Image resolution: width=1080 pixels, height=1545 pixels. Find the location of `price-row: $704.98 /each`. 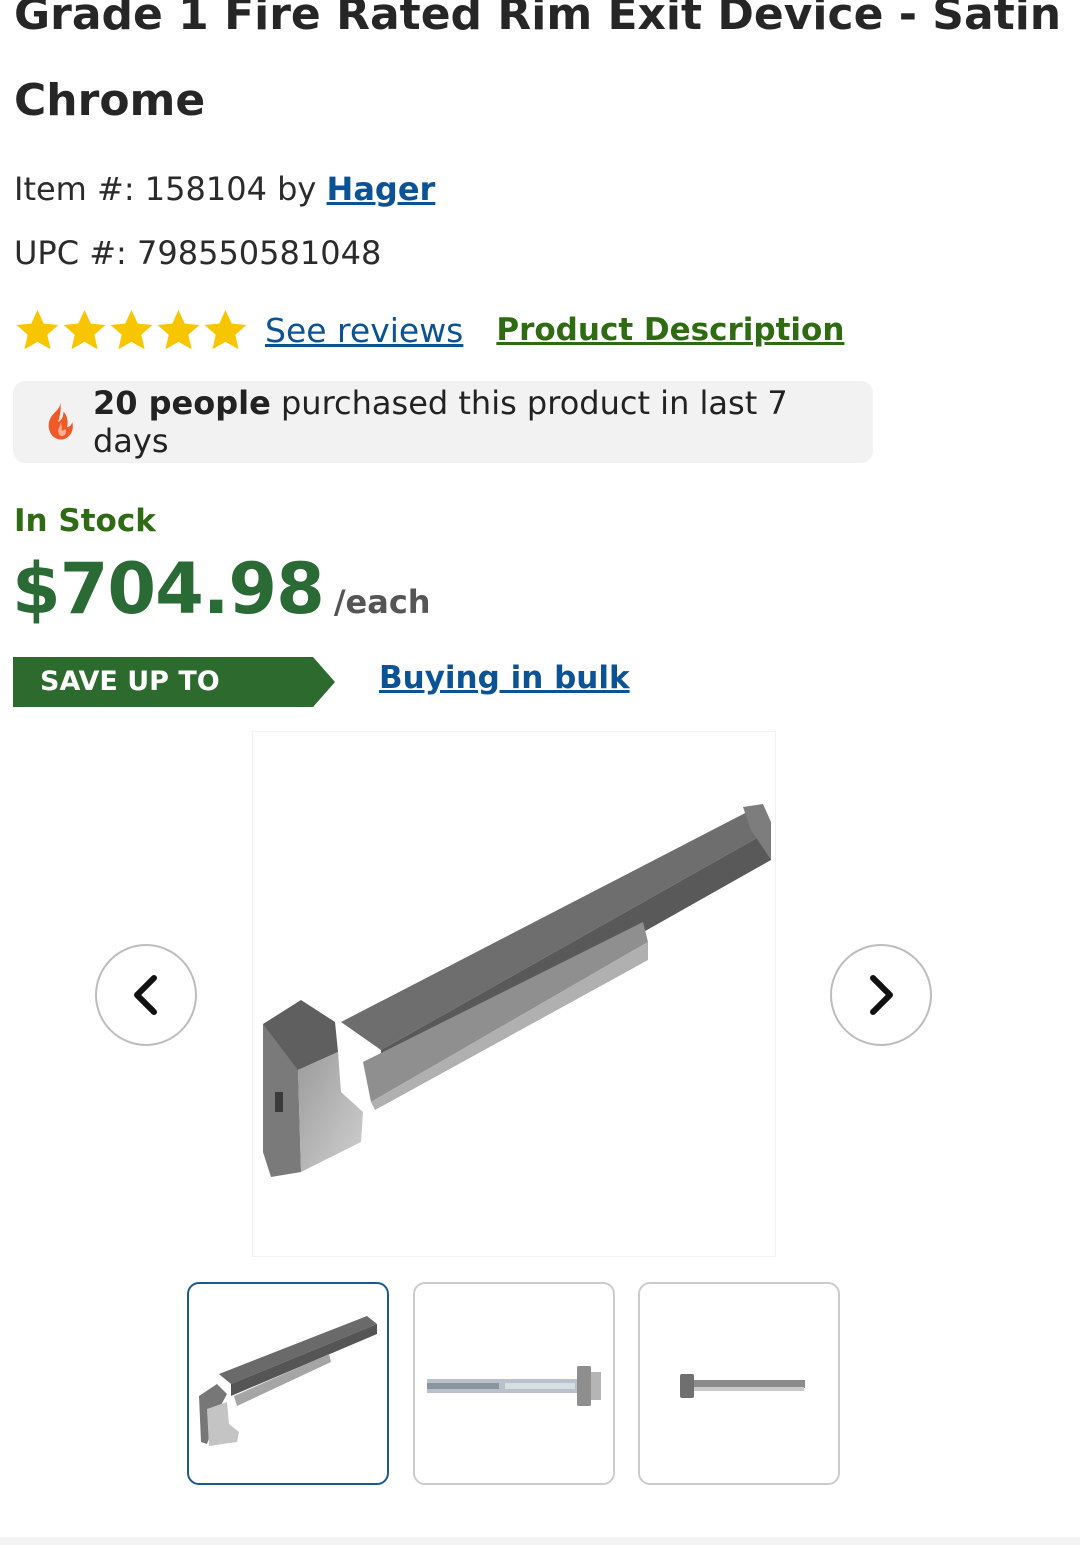

price-row: $704.98 /each is located at coordinates (221, 589).